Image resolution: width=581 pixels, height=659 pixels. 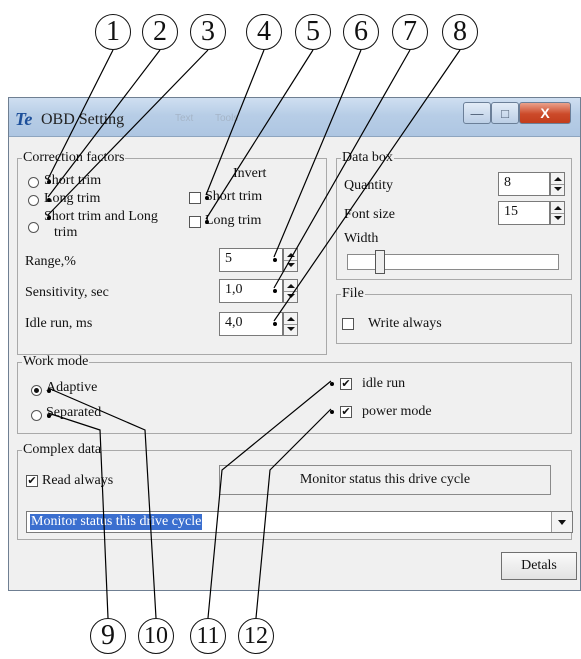 I want to click on power-mode-label: power mode, so click(x=397, y=411).